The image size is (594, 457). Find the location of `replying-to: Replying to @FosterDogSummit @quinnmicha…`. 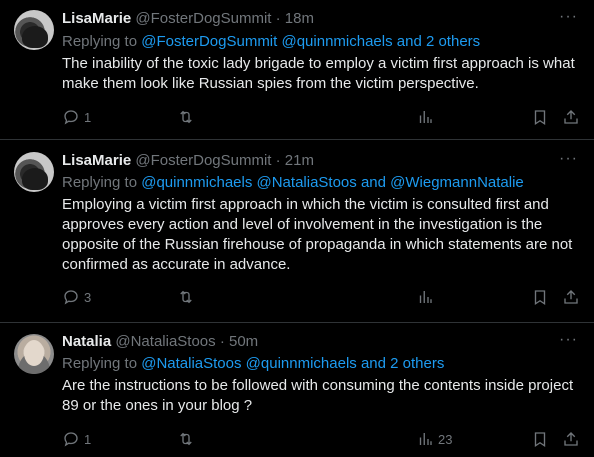

replying-to: Replying to @FosterDogSummit @quinnmicha… is located at coordinates (271, 42).